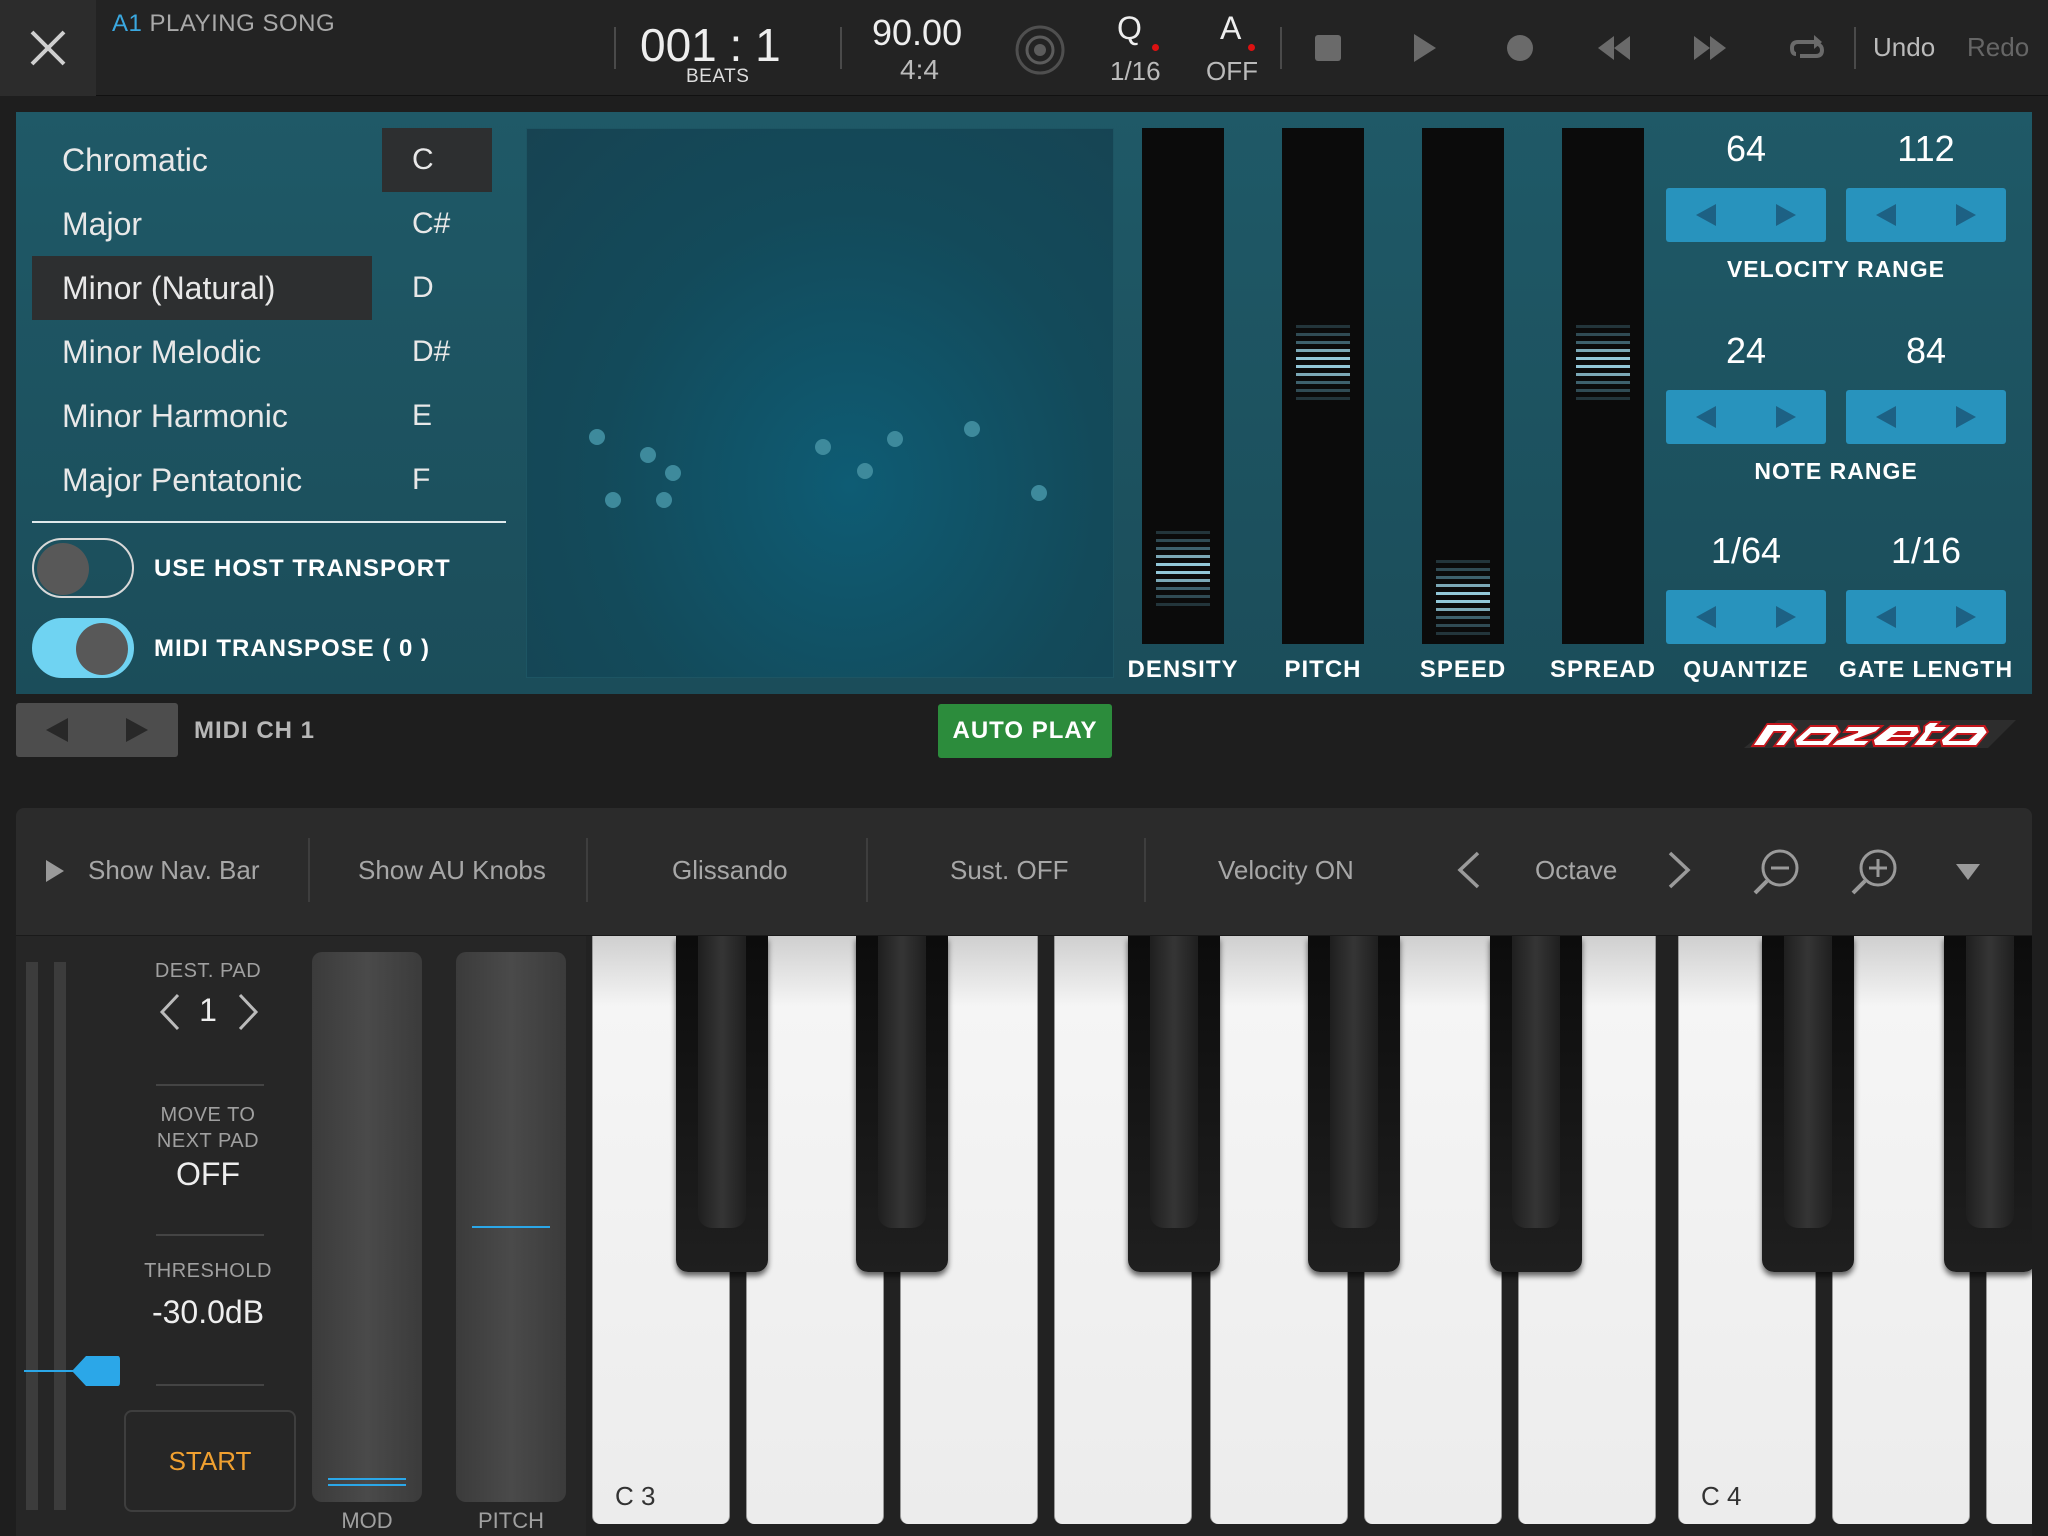 Image resolution: width=2048 pixels, height=1536 pixels. I want to click on octave-up-button, so click(1679, 872).